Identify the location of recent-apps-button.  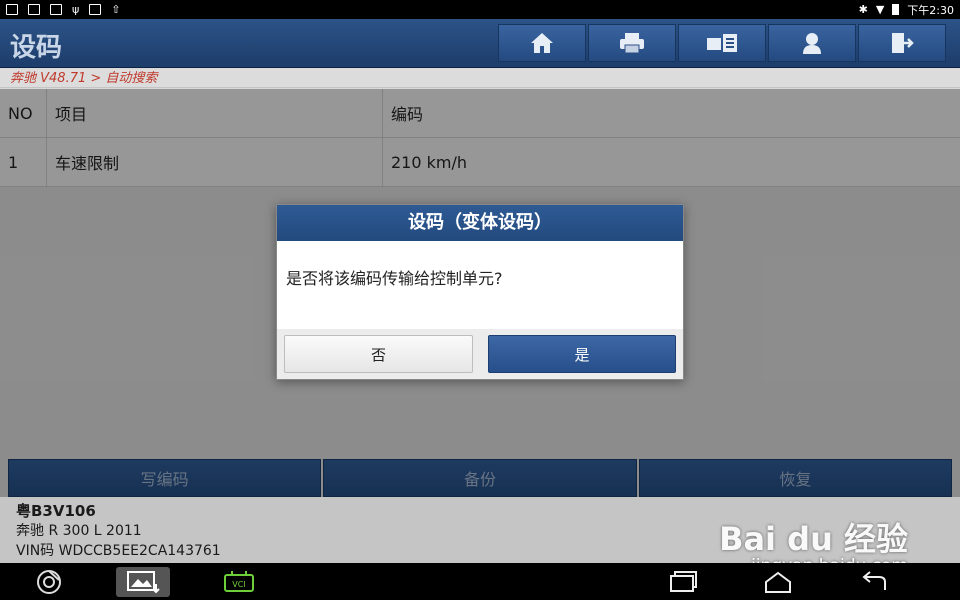
(683, 582).